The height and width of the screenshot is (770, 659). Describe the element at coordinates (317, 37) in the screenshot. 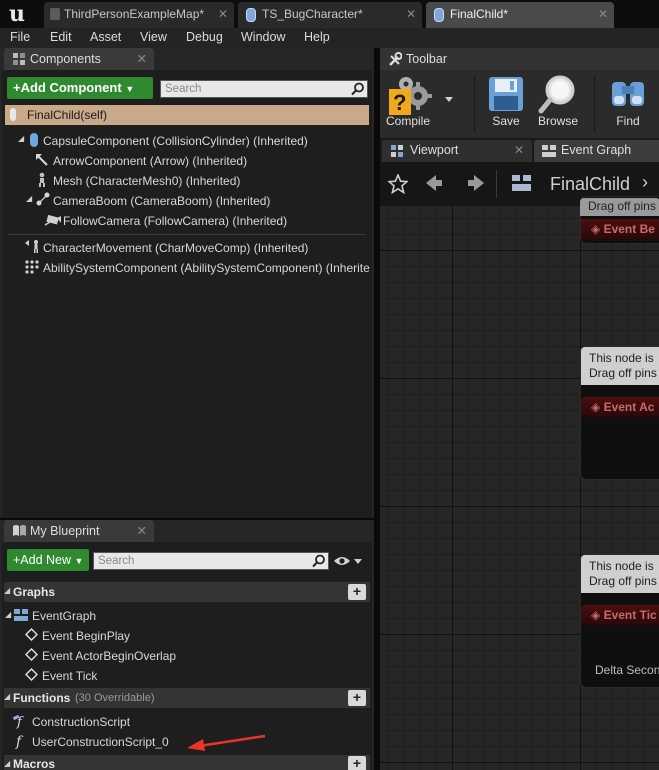

I see `menu-help: Help` at that location.